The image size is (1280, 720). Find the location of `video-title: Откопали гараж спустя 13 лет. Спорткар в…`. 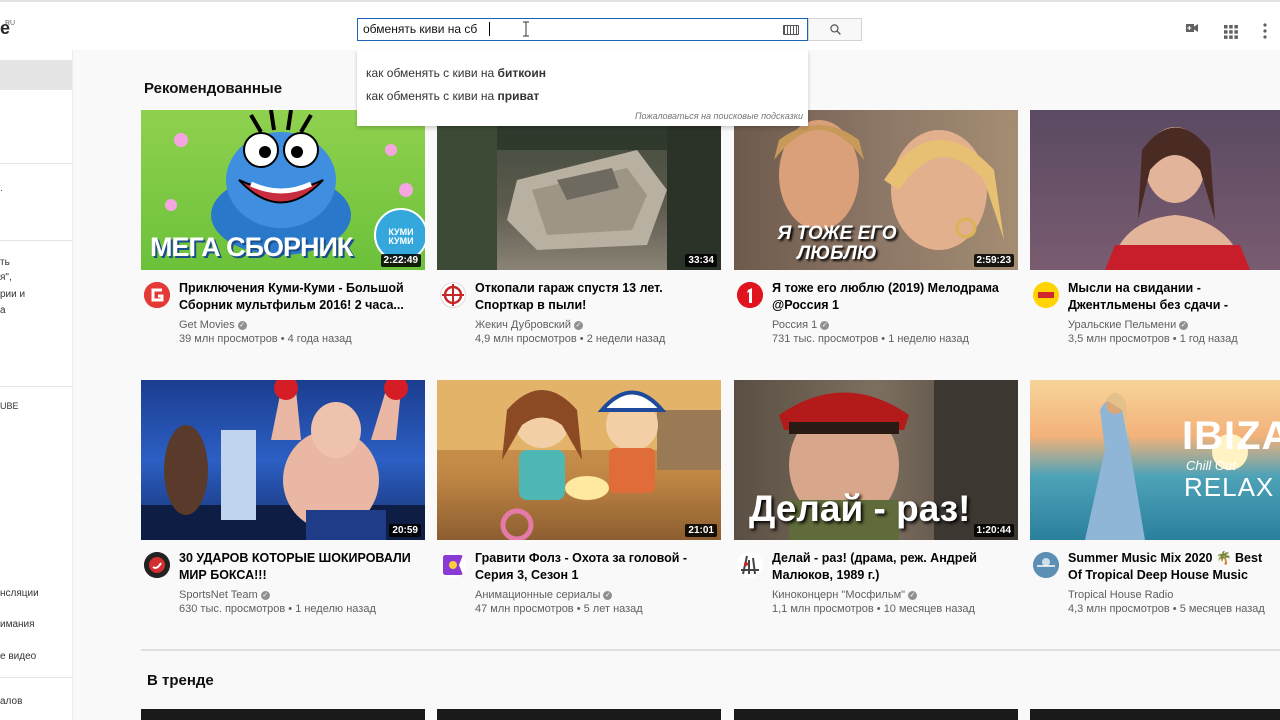

video-title: Откопали гараж спустя 13 лет. Спорткар в… is located at coordinates (597, 297).